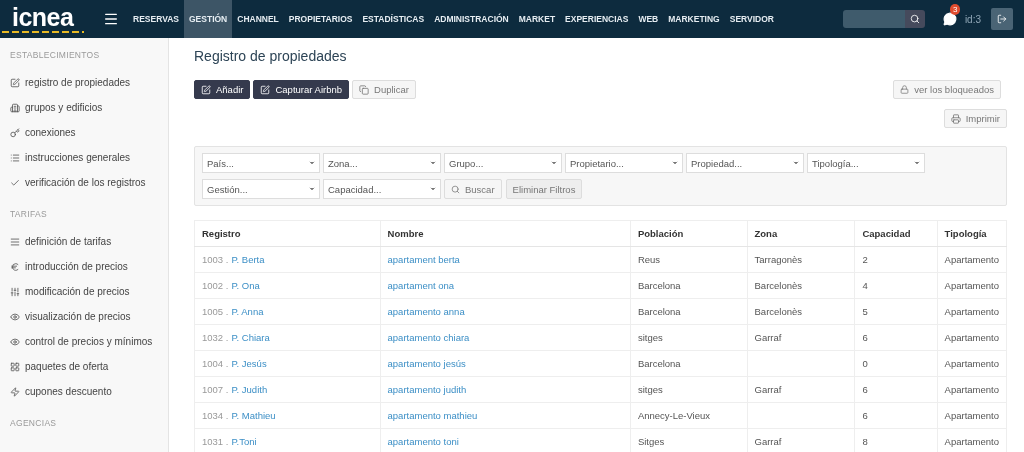 The image size is (1024, 452). Describe the element at coordinates (250, 337) in the screenshot. I see `owner-link: P. Chiara` at that location.